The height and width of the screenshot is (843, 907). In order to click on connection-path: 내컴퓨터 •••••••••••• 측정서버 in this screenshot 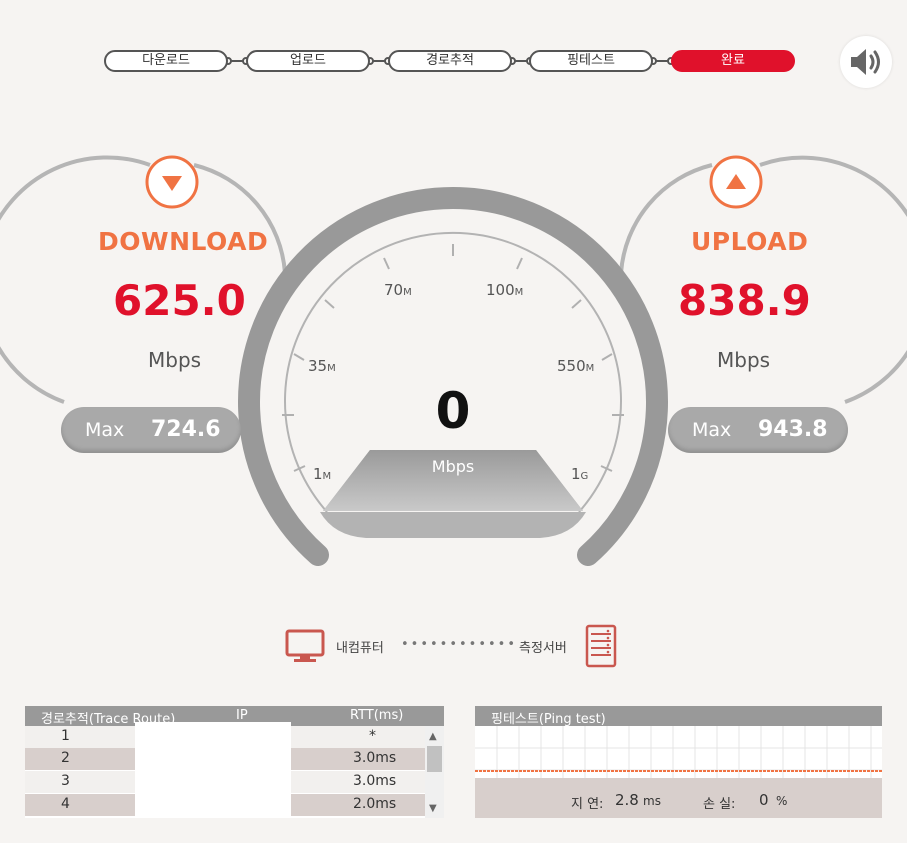, I will do `click(454, 646)`.